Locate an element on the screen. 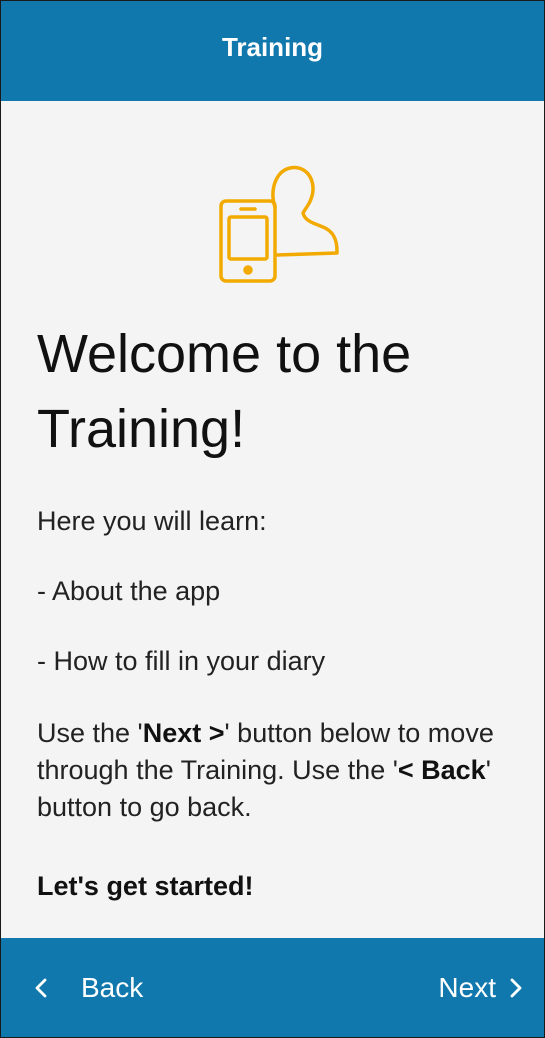 The height and width of the screenshot is (1038, 545). next-reference: Next > is located at coordinates (183, 733).